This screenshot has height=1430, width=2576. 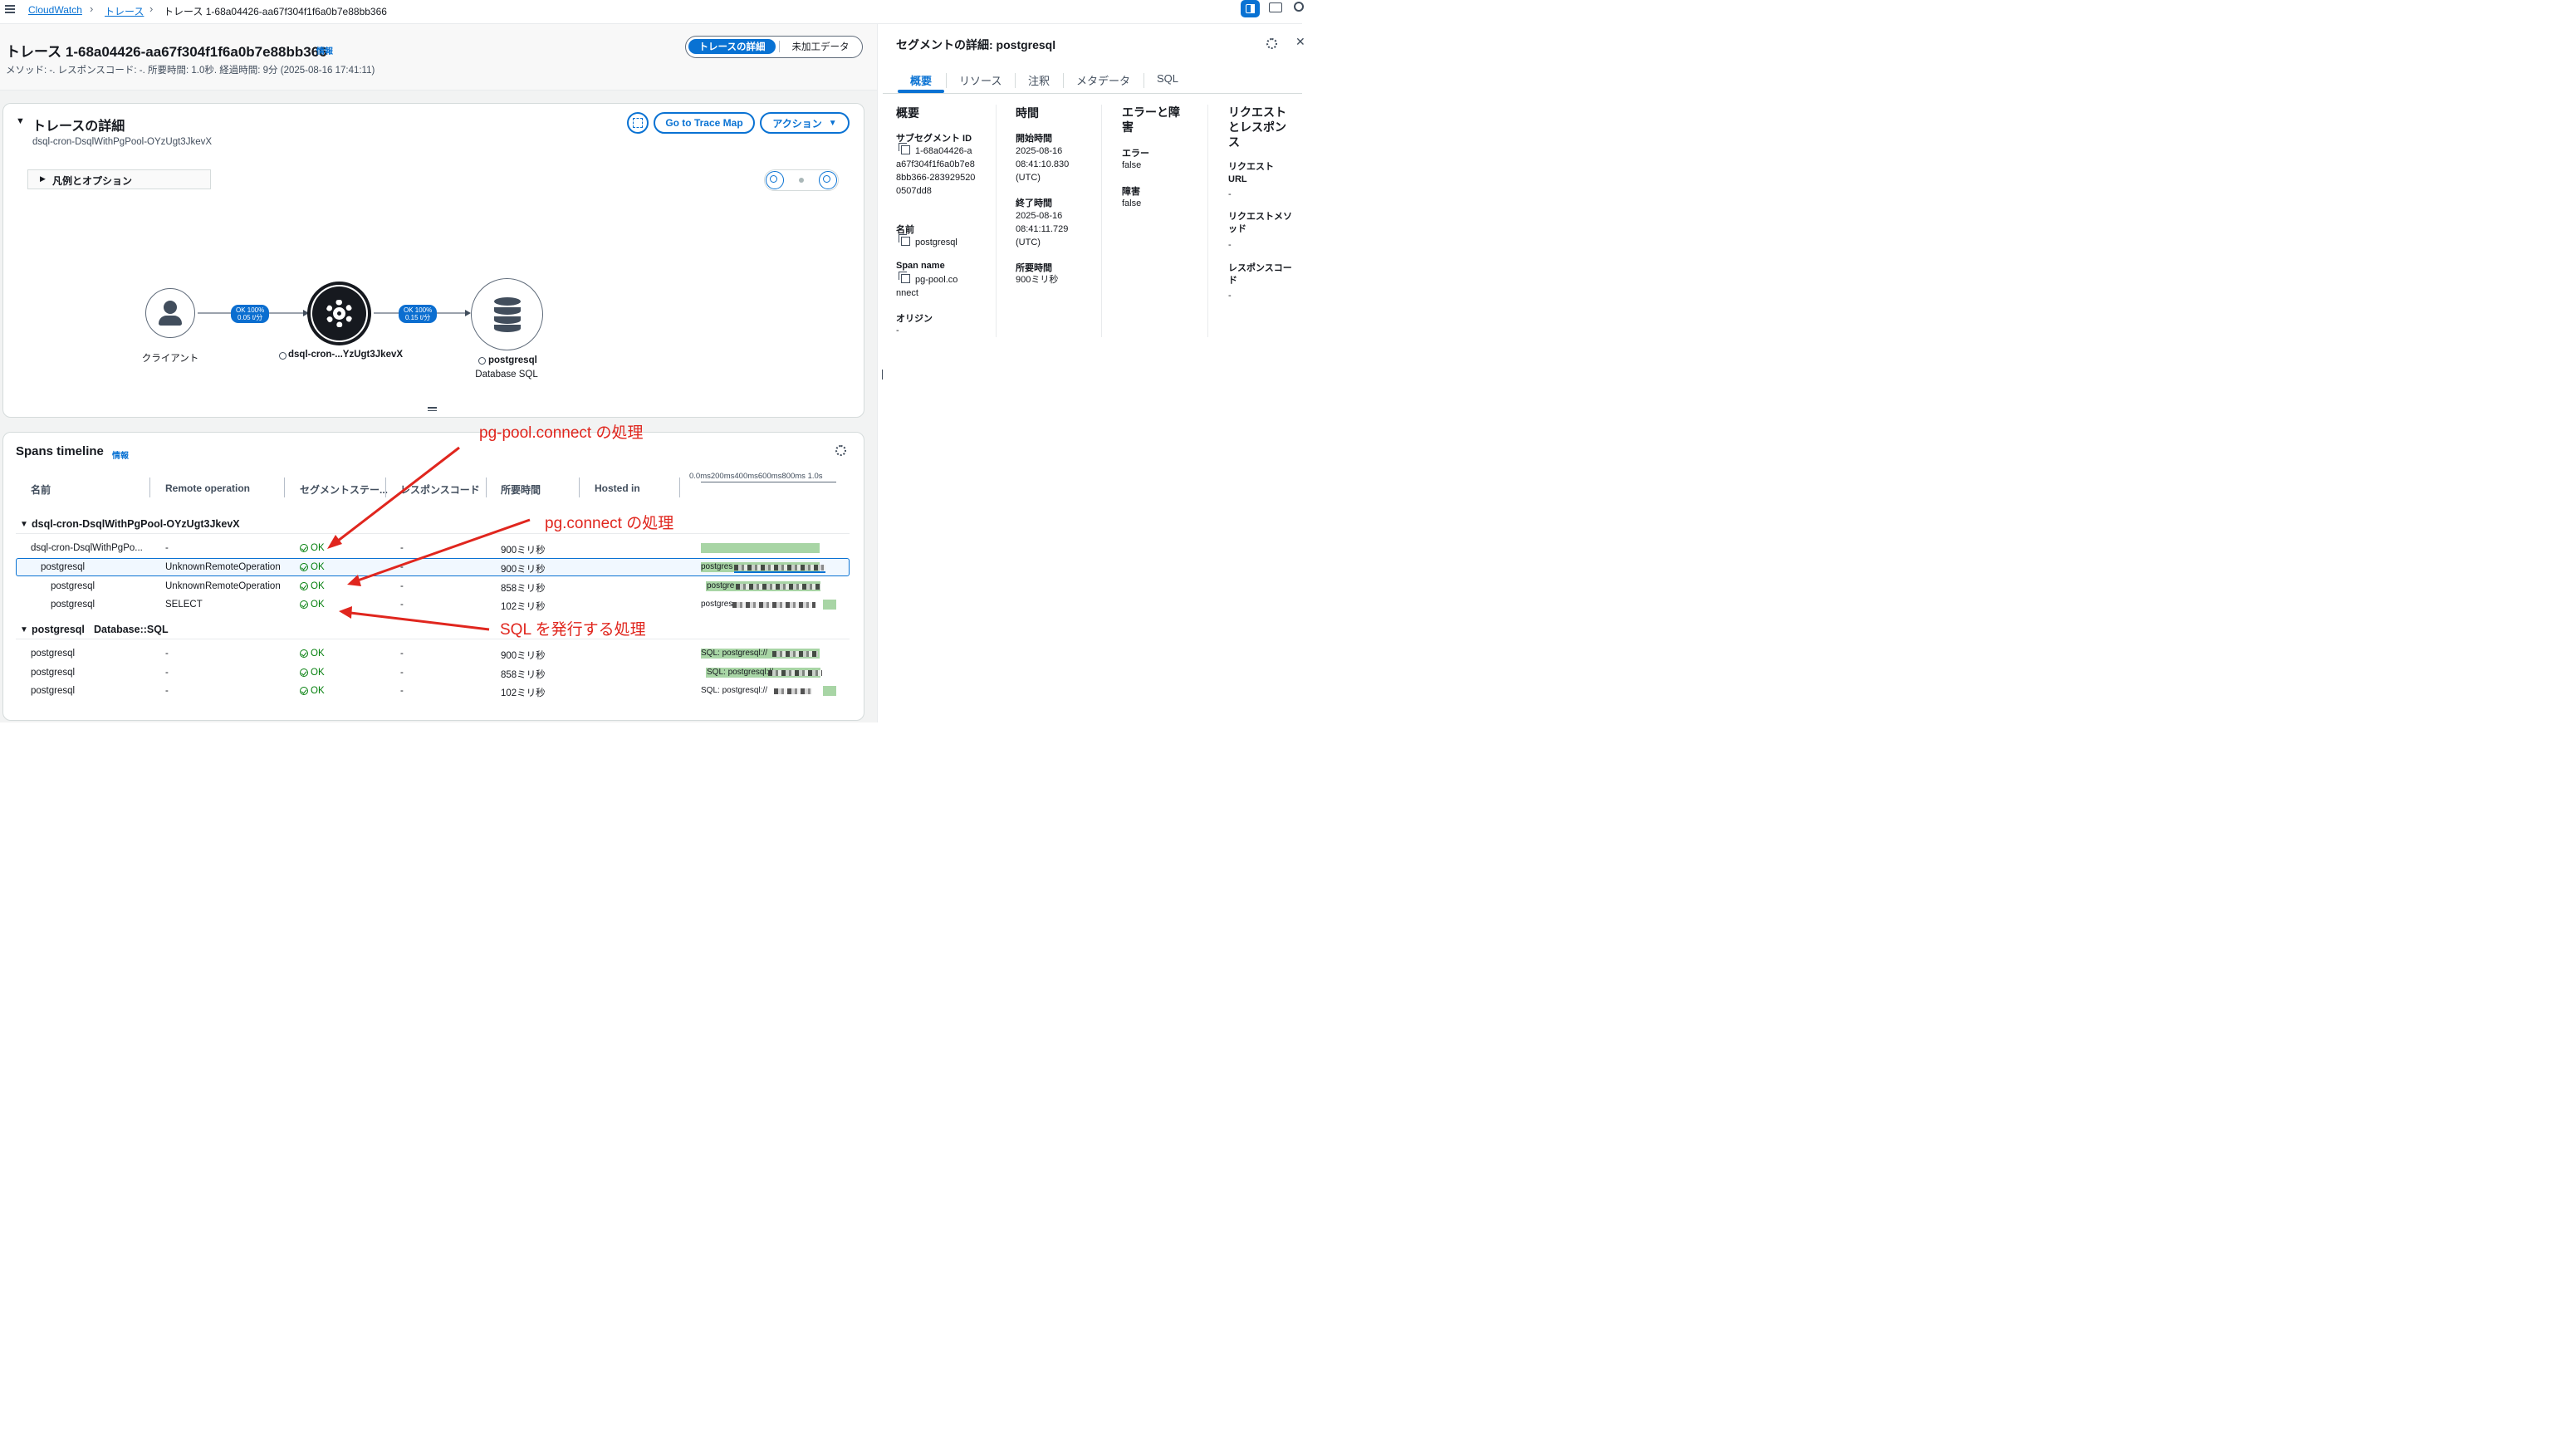 What do you see at coordinates (223, 586) in the screenshot?
I see `span-remote-op: UnknownRemoteOperation` at bounding box center [223, 586].